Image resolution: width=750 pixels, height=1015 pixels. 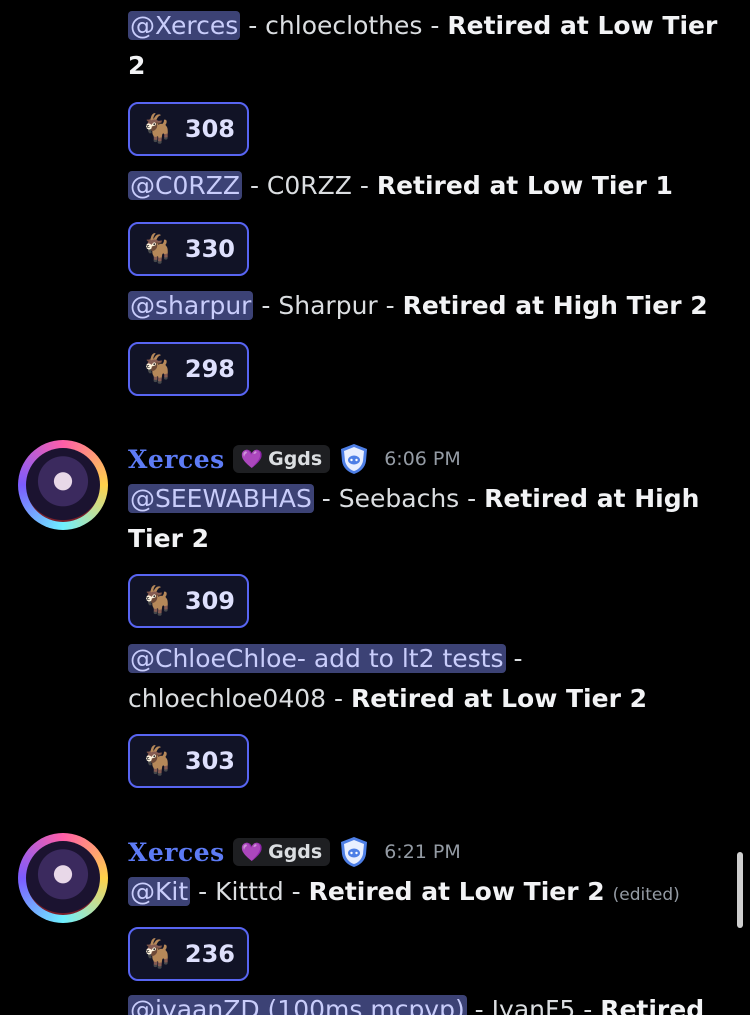 I want to click on message-line: @ChloeChloe- add to lt2 tests -, so click(x=325, y=659).